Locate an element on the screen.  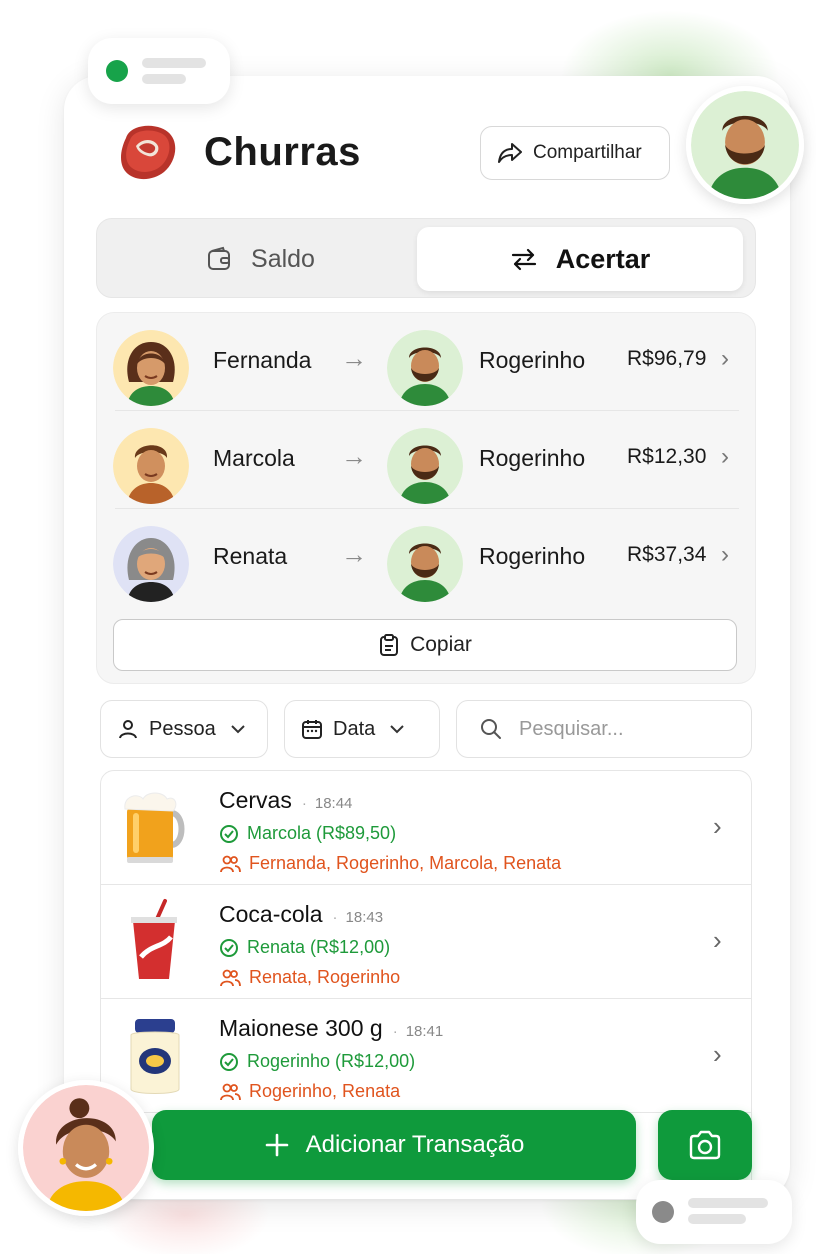
swap-arrows-icon is located at coordinates (523, 259).